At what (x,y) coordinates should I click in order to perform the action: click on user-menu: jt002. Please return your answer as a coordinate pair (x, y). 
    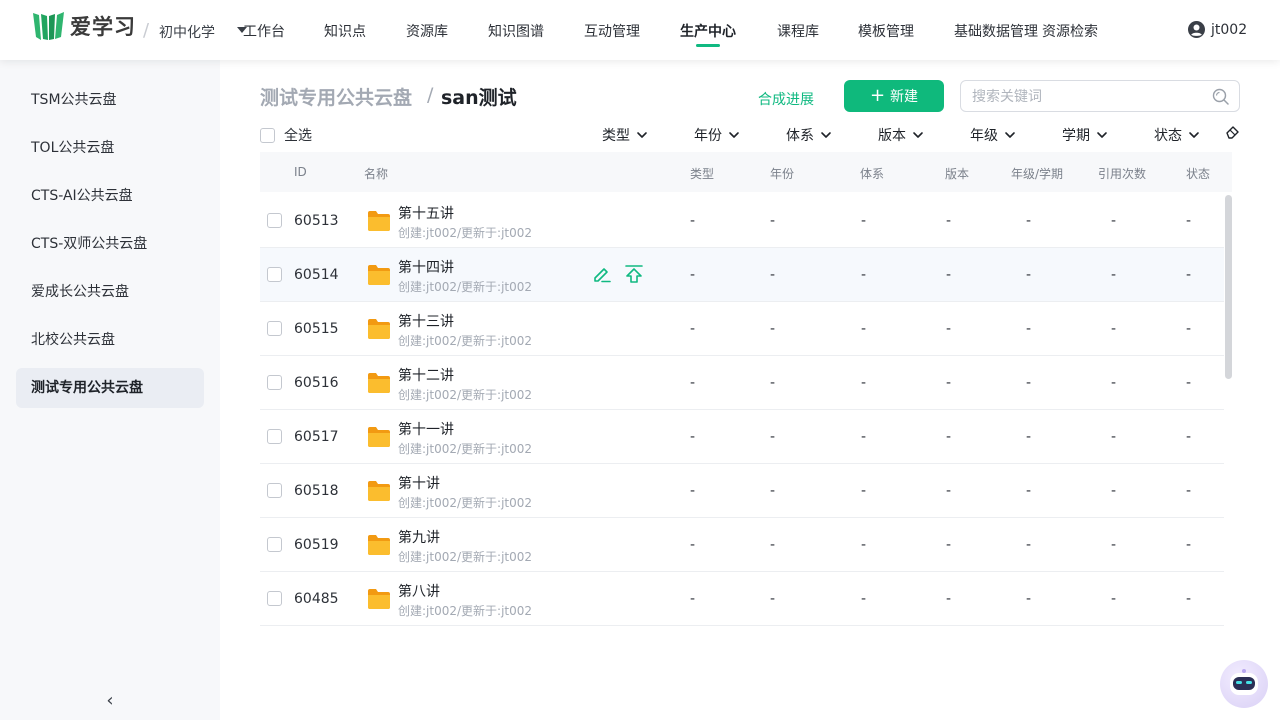
    Looking at the image, I should click on (1217, 29).